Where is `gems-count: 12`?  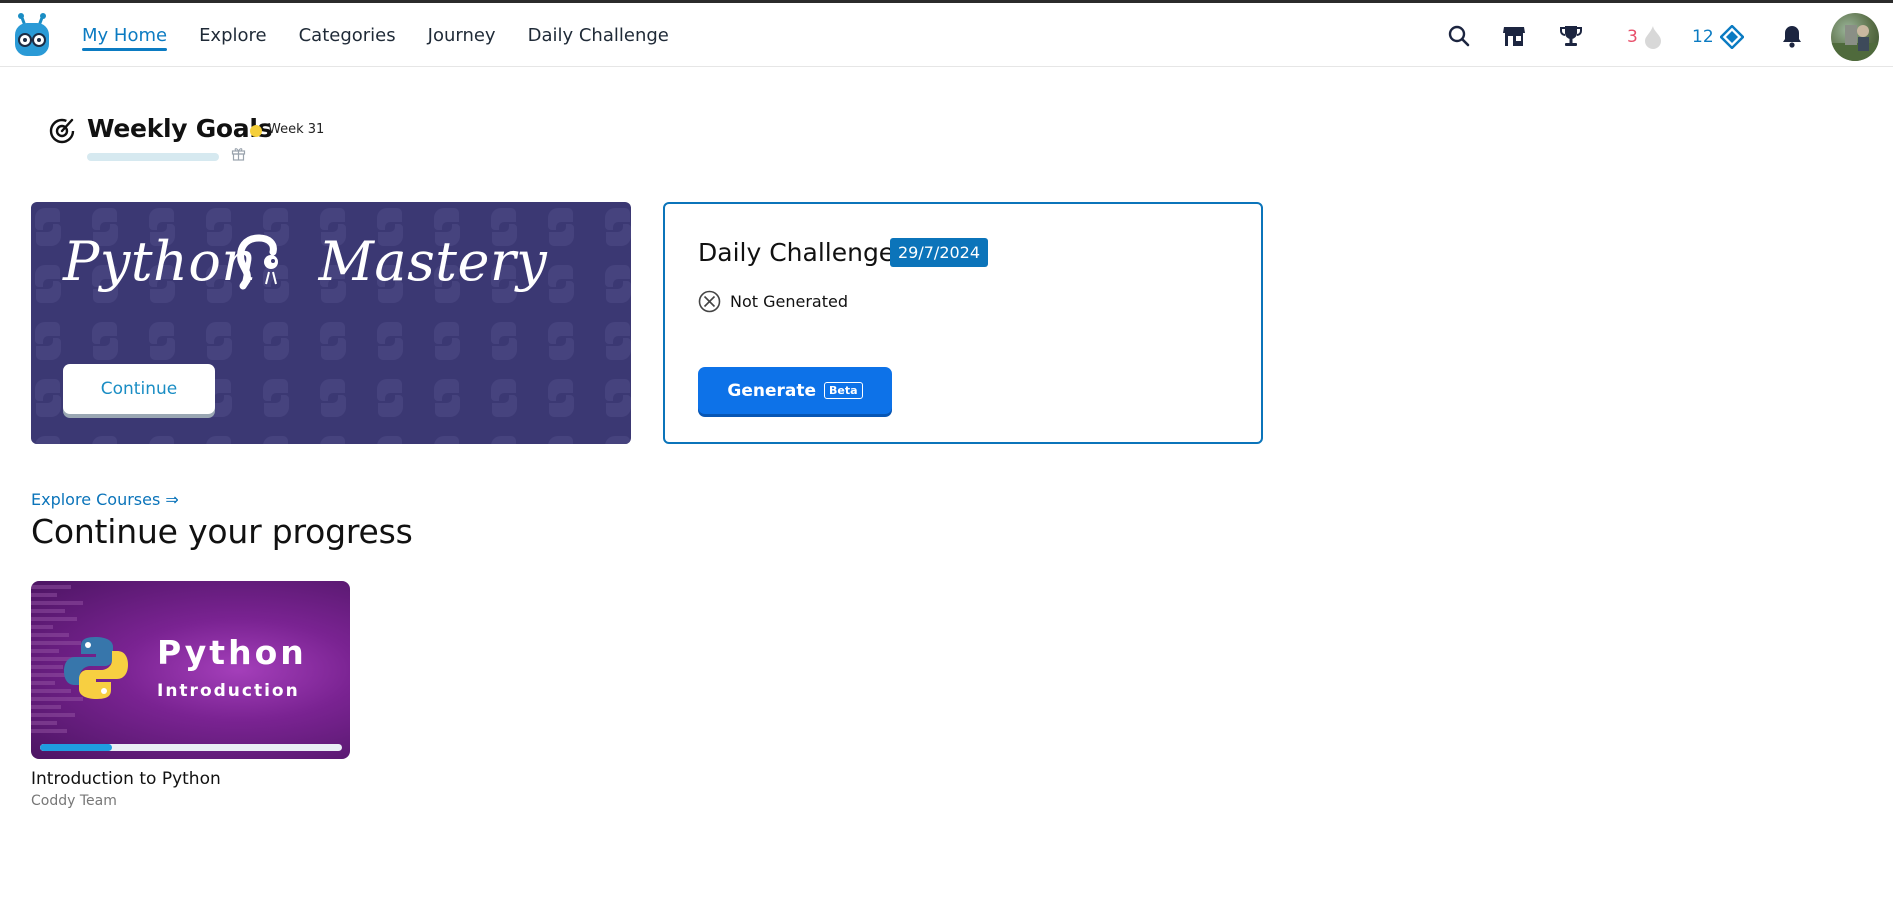 gems-count: 12 is located at coordinates (1703, 37).